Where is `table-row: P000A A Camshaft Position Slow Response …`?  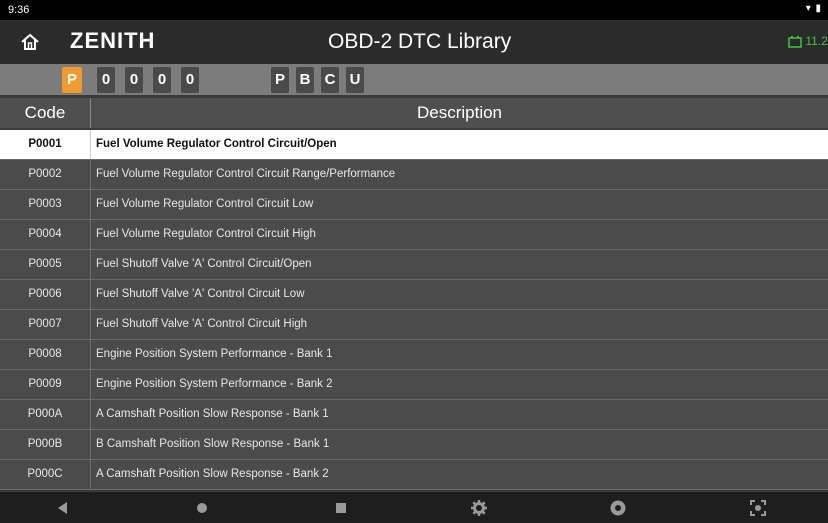
table-row: P000A A Camshaft Position Slow Response … is located at coordinates (414, 415).